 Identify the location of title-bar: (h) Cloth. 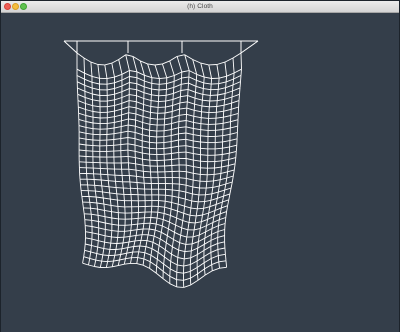
(200, 7).